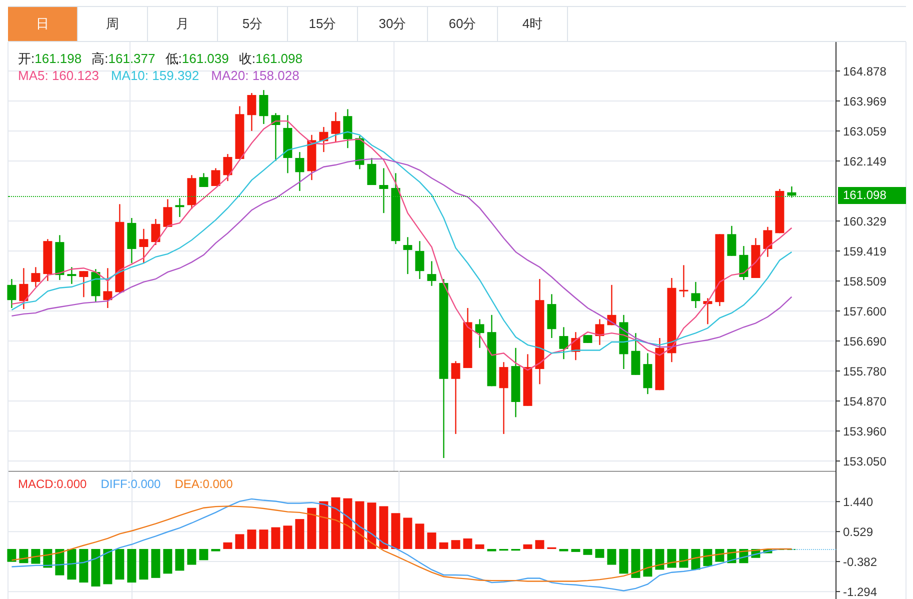 The width and height of the screenshot is (913, 599). I want to click on axis-tick-label: 163.969, so click(864, 101).